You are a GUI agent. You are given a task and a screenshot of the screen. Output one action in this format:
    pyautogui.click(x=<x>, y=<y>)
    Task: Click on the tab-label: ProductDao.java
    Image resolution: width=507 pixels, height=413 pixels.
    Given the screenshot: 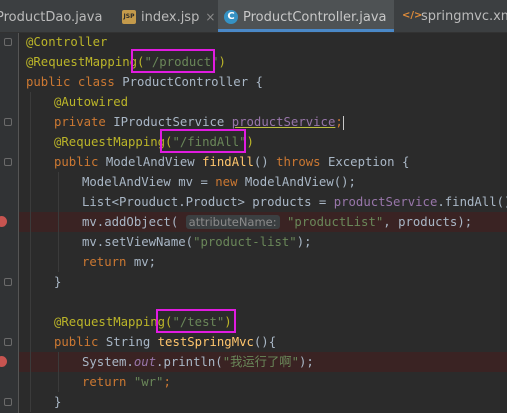 What is the action you would take?
    pyautogui.click(x=51, y=17)
    